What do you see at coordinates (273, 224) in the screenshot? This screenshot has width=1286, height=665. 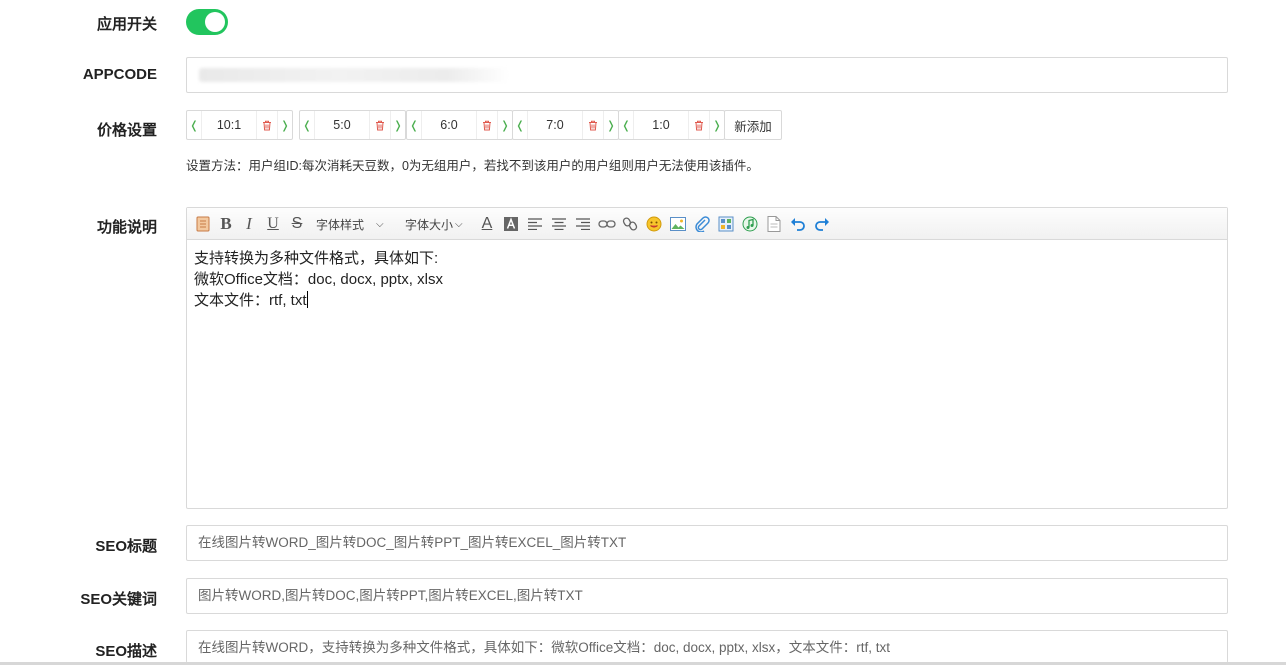 I see `underline-icon: U` at bounding box center [273, 224].